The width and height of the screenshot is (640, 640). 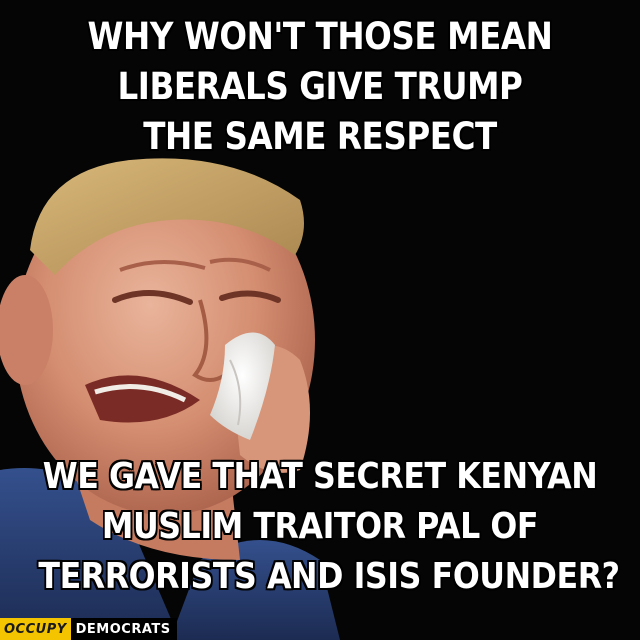 What do you see at coordinates (320, 476) in the screenshot?
I see `bottom-caption-line: WE GAVE THAT SECRET KENYAN` at bounding box center [320, 476].